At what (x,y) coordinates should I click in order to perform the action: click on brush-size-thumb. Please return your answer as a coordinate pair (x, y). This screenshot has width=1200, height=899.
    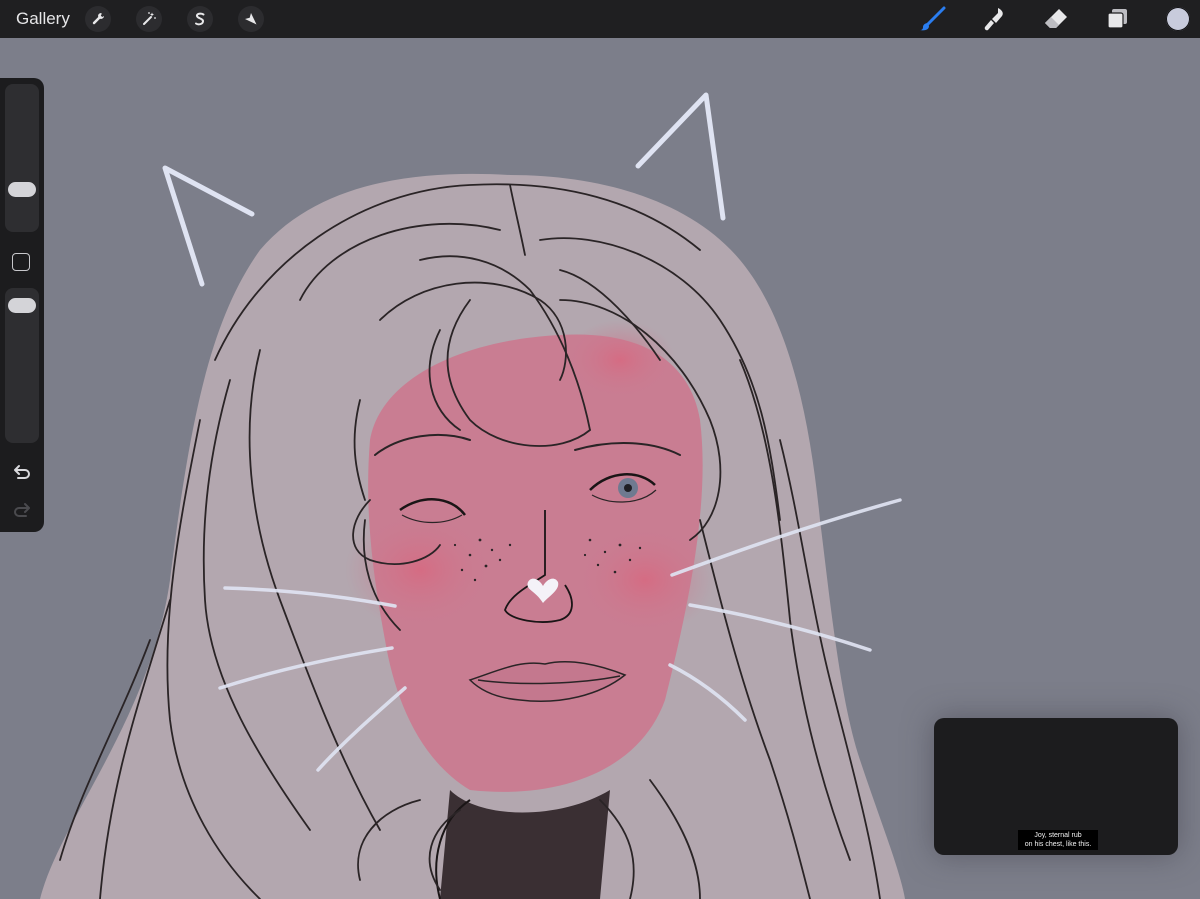
    Looking at the image, I should click on (22, 189).